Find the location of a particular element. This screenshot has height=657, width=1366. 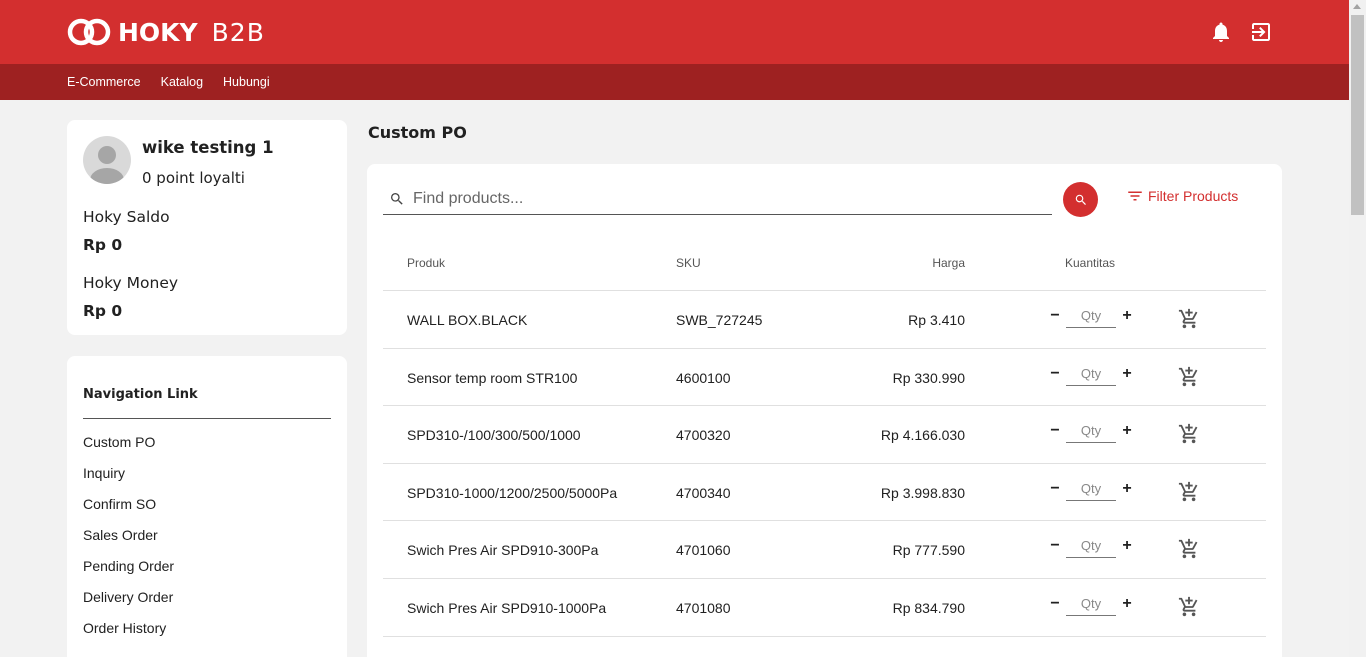

search-bar is located at coordinates (717, 199).